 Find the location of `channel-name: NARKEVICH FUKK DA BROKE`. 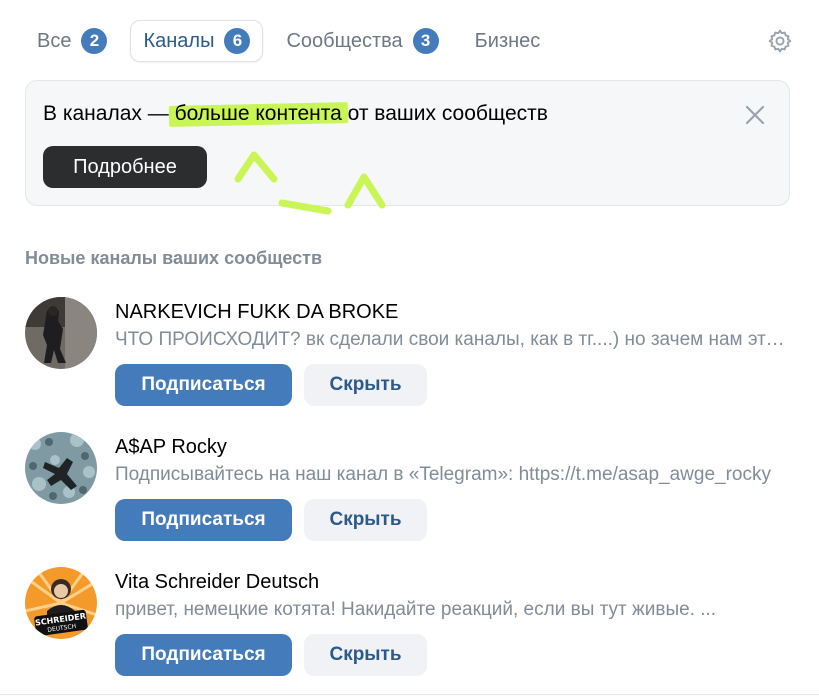

channel-name: NARKEVICH FUKK DA BROKE is located at coordinates (256, 312).